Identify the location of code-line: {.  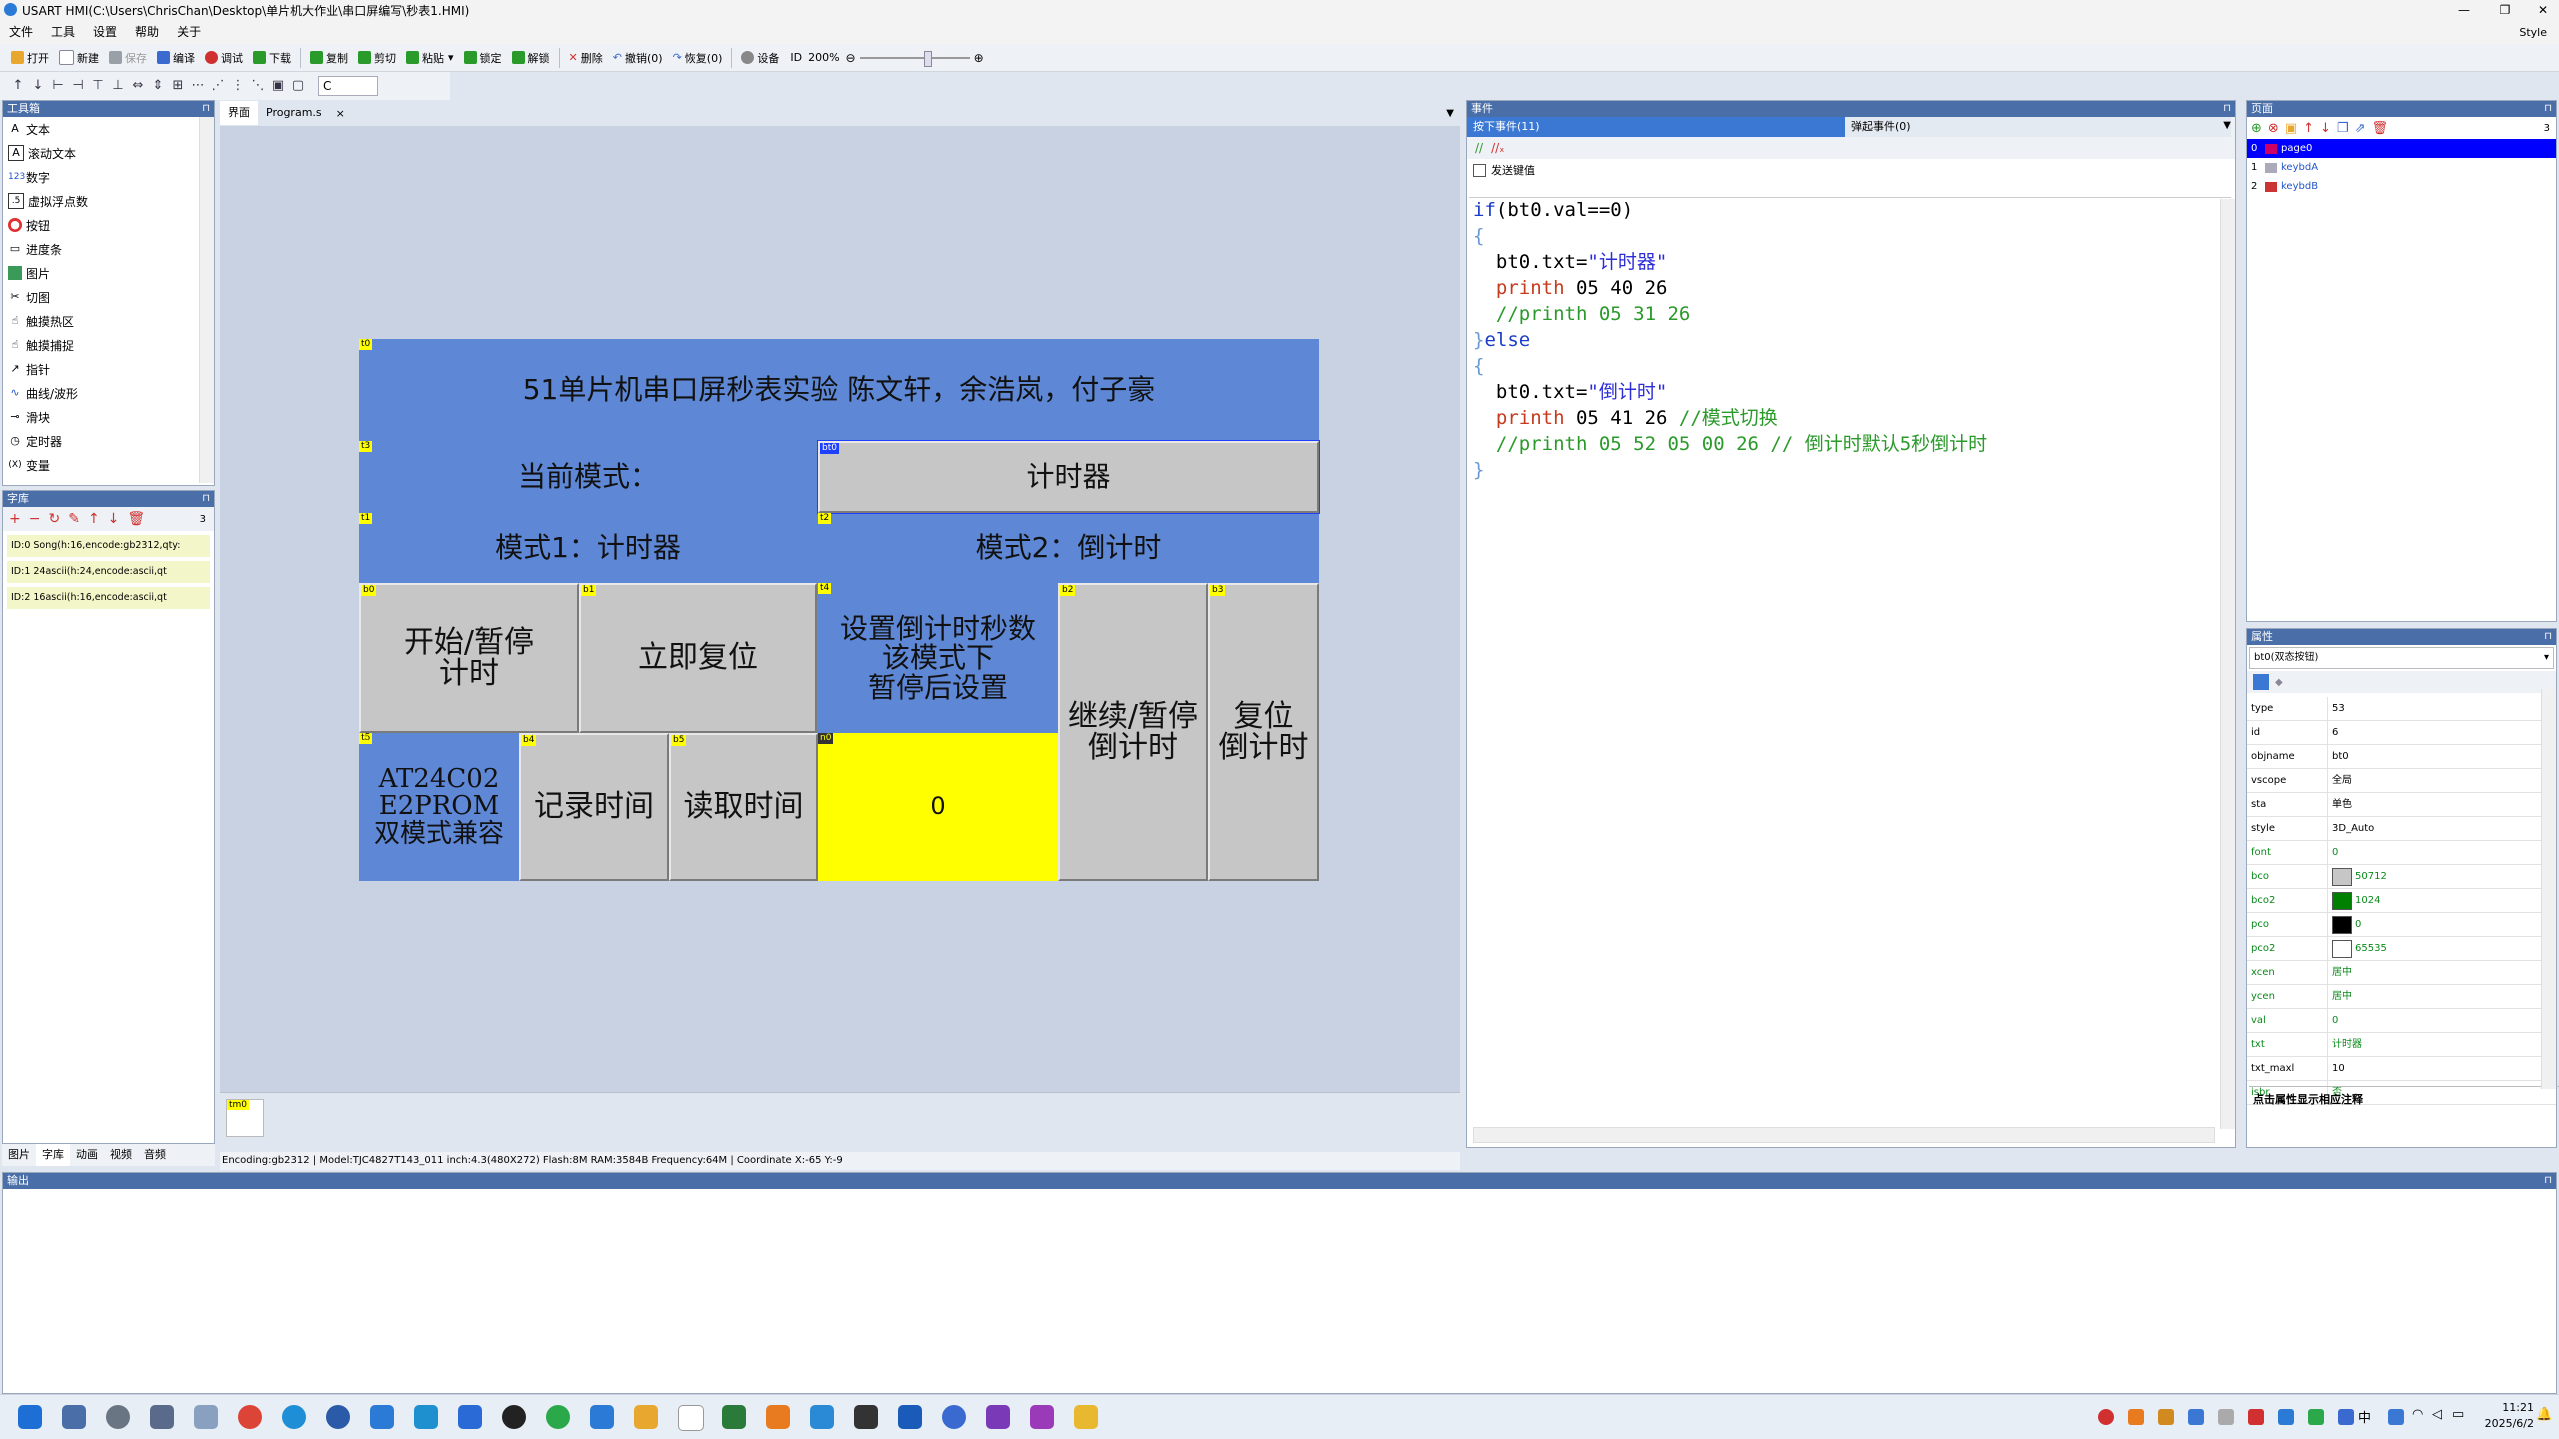
(1843, 366).